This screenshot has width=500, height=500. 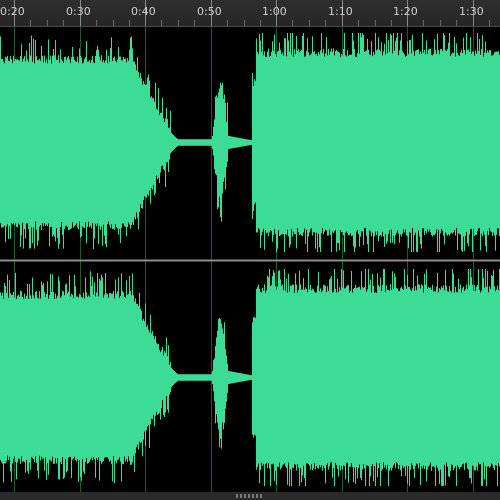 I want to click on resize-handle, so click(x=250, y=496).